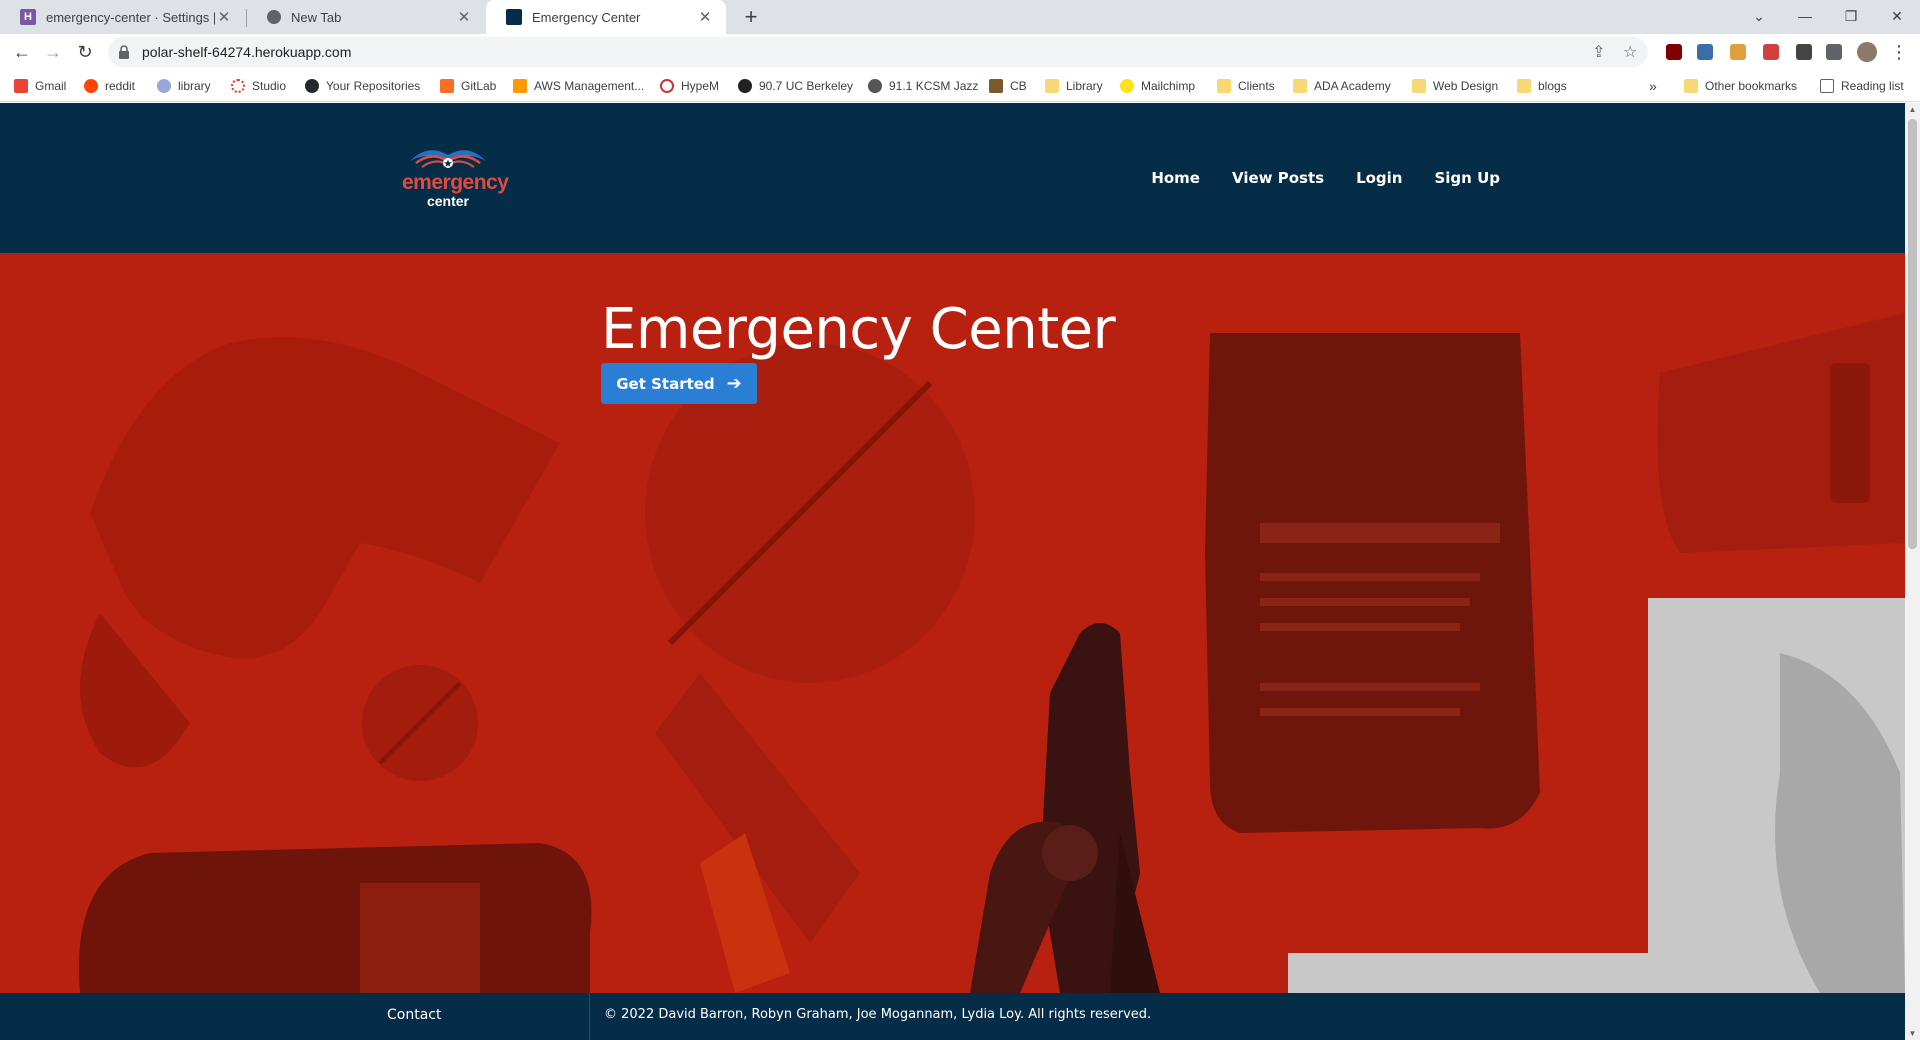 The height and width of the screenshot is (1040, 1920). I want to click on new-tab-button: +, so click(751, 17).